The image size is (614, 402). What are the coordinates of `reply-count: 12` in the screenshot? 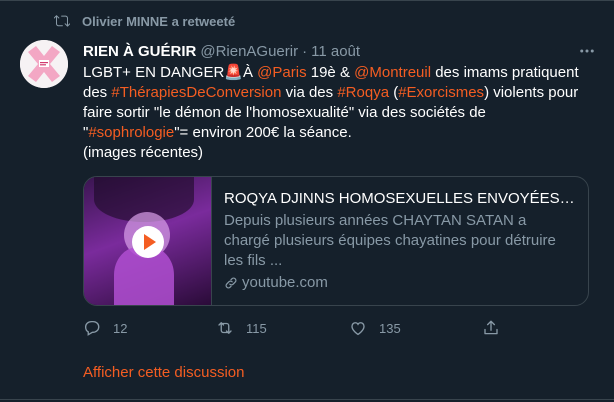 It's located at (120, 328).